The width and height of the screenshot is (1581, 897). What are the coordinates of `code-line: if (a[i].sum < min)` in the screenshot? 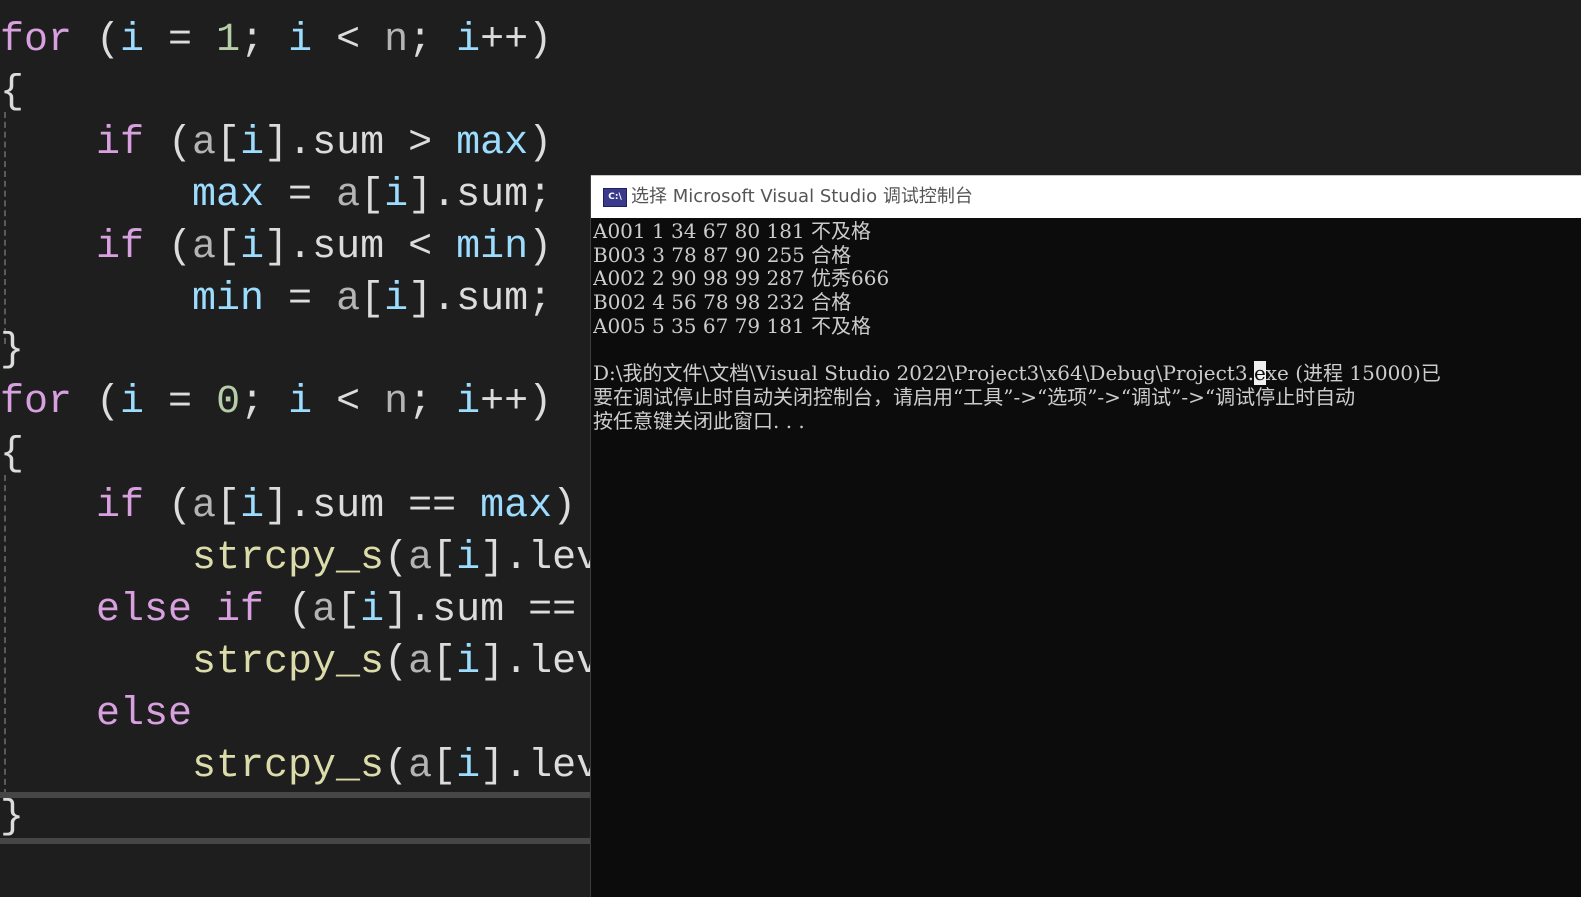 It's located at (276, 248).